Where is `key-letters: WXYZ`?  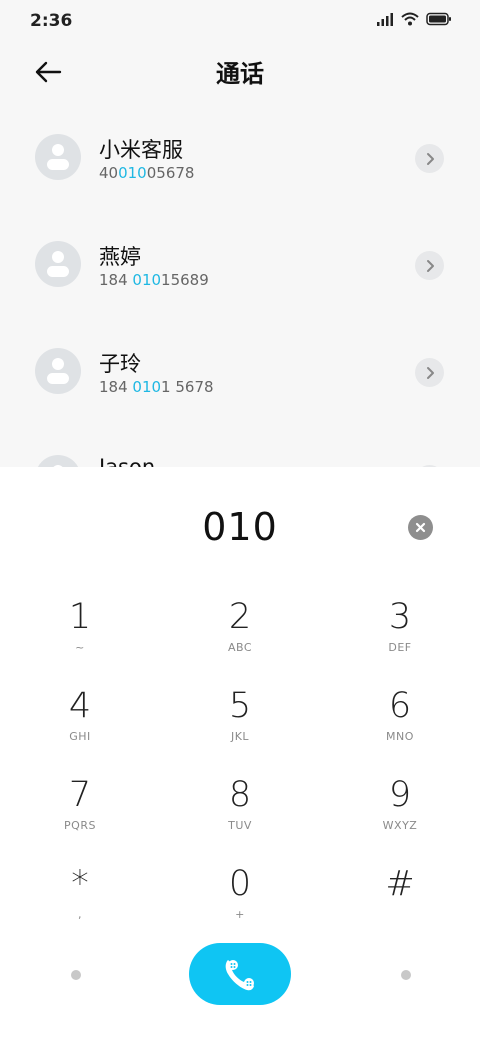
key-letters: WXYZ is located at coordinates (400, 825).